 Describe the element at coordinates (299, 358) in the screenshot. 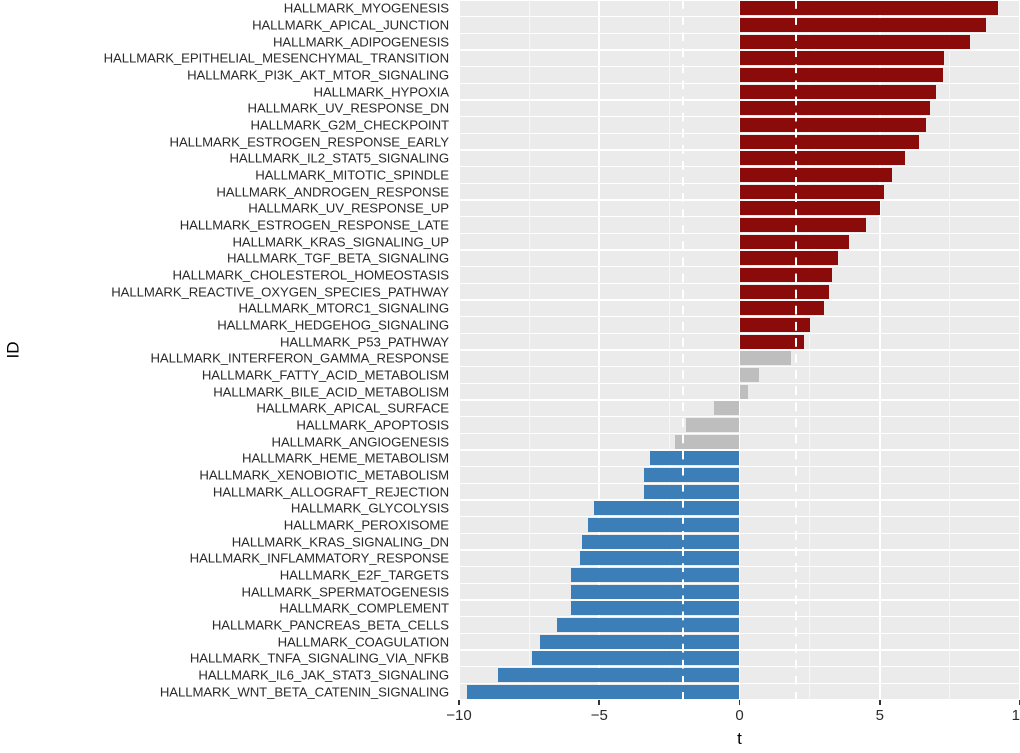

I see `y-axis-tick-label: HALLMARK_INTERFERON_GAMMA_RESPONSE` at that location.